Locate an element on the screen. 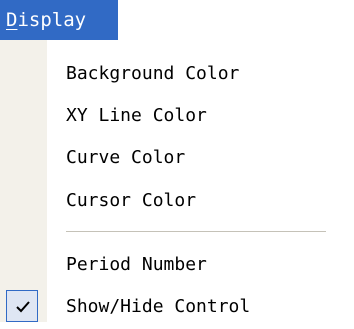 This screenshot has height=329, width=354. menu-item-label: Cursor Color is located at coordinates (131, 200).